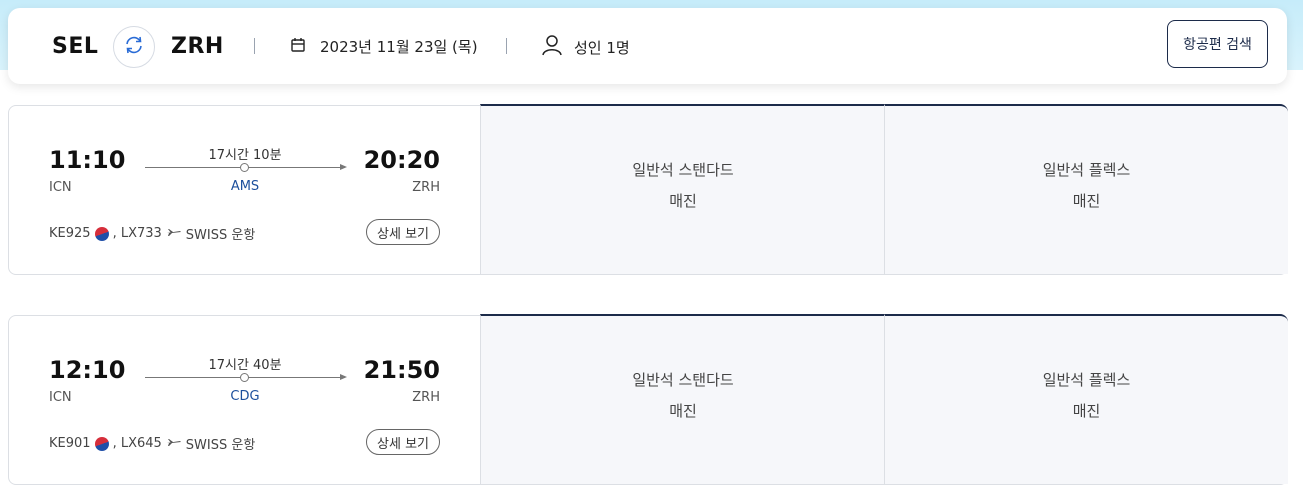 The height and width of the screenshot is (497, 1303). Describe the element at coordinates (552, 47) in the screenshot. I see `person-icon` at that location.